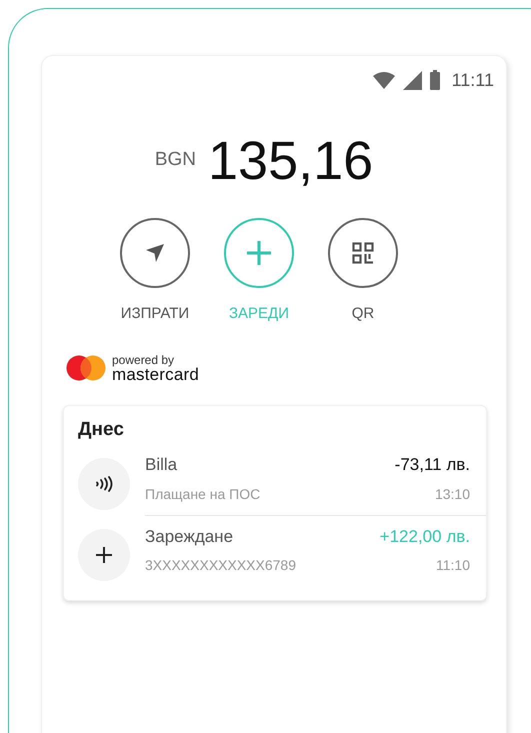 The width and height of the screenshot is (531, 733). I want to click on transaction-time: 13:10, so click(452, 494).